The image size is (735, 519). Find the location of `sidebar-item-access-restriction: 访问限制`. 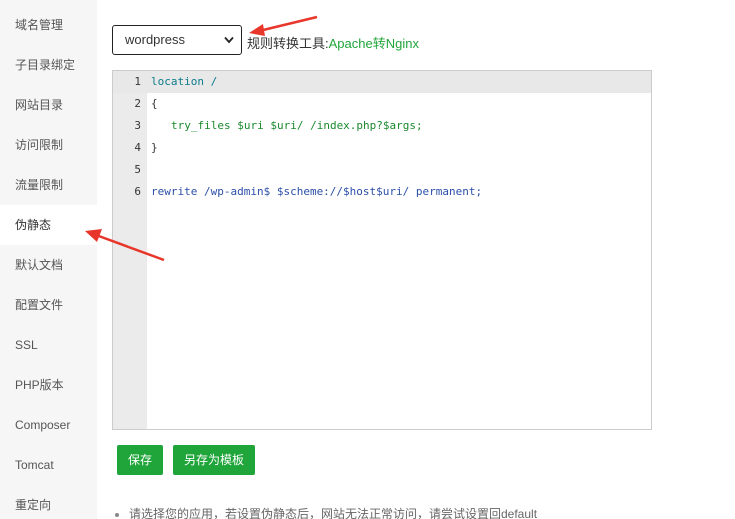

sidebar-item-access-restriction: 访问限制 is located at coordinates (48, 145).